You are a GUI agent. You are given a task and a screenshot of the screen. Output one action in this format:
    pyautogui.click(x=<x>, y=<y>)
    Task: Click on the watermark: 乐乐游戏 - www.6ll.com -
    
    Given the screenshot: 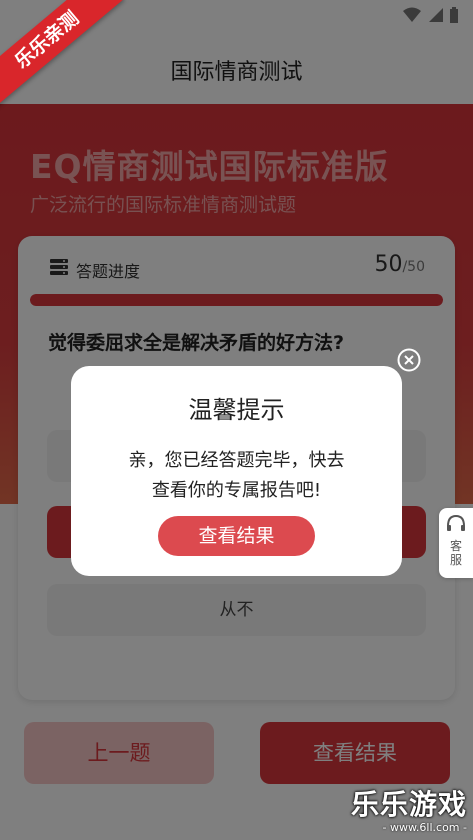 What is the action you would take?
    pyautogui.click(x=409, y=808)
    